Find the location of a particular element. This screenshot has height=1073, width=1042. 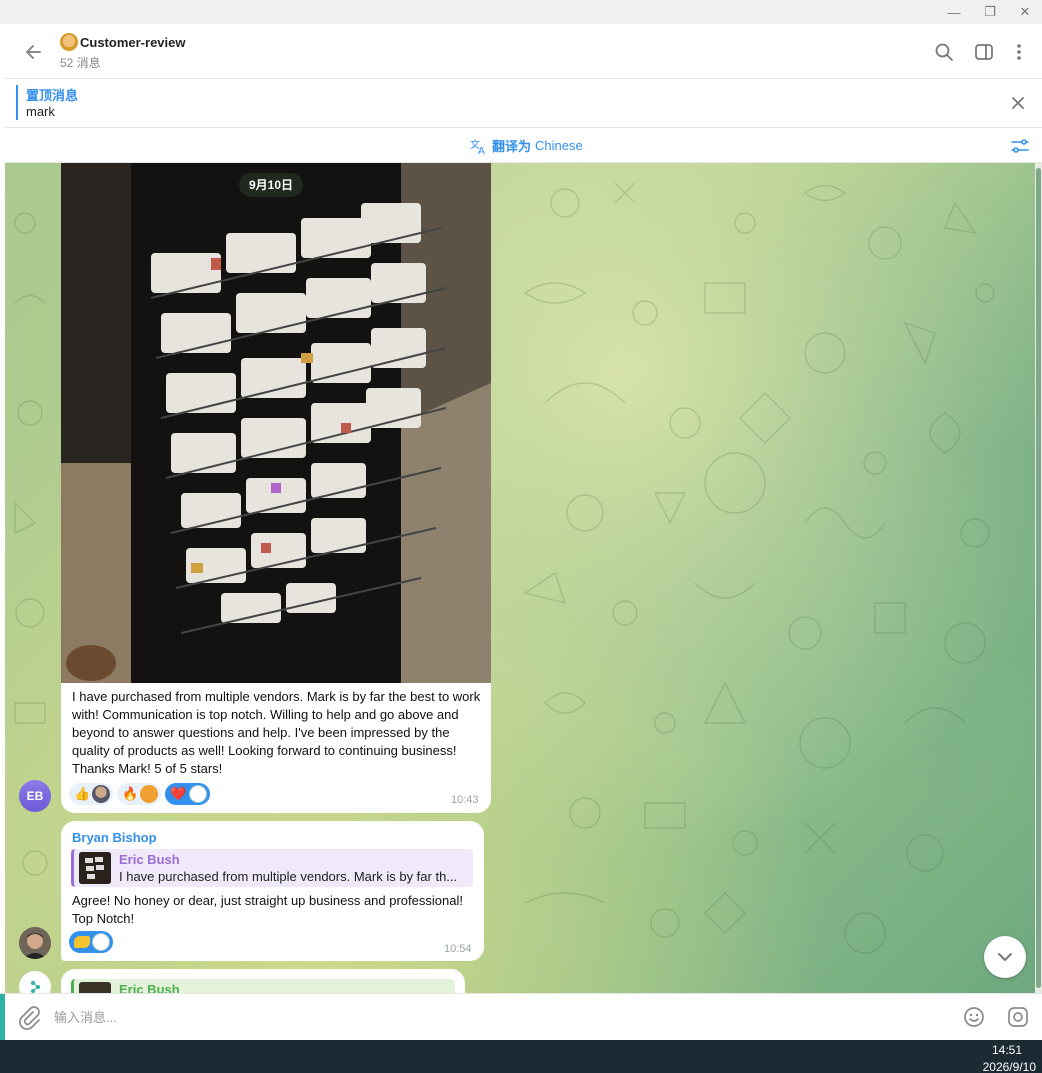

reactions-row: 👍 🔥 ❤️ is located at coordinates (139, 794).